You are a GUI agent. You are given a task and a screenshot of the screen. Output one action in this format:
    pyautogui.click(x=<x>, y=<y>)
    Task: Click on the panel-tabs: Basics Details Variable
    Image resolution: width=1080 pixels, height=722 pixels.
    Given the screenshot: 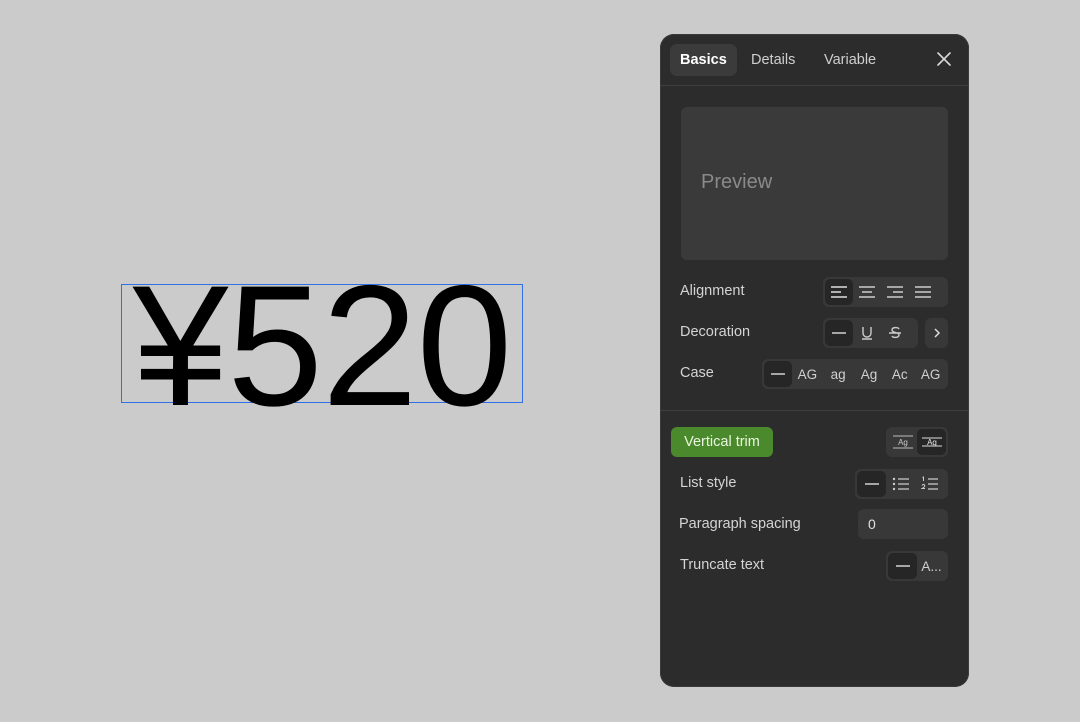 What is the action you would take?
    pyautogui.click(x=814, y=60)
    